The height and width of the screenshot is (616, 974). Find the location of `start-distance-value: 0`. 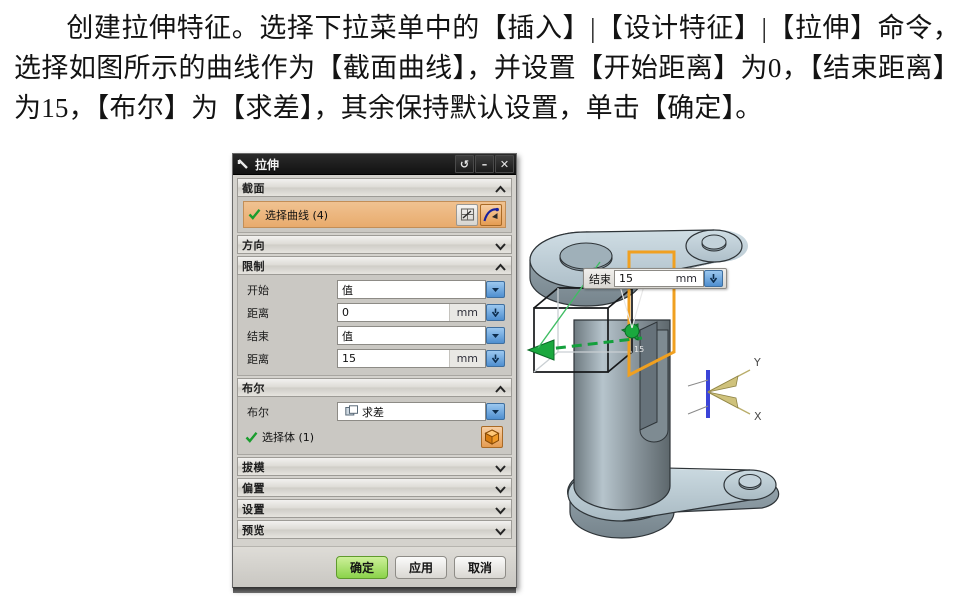

start-distance-value: 0 is located at coordinates (345, 312).